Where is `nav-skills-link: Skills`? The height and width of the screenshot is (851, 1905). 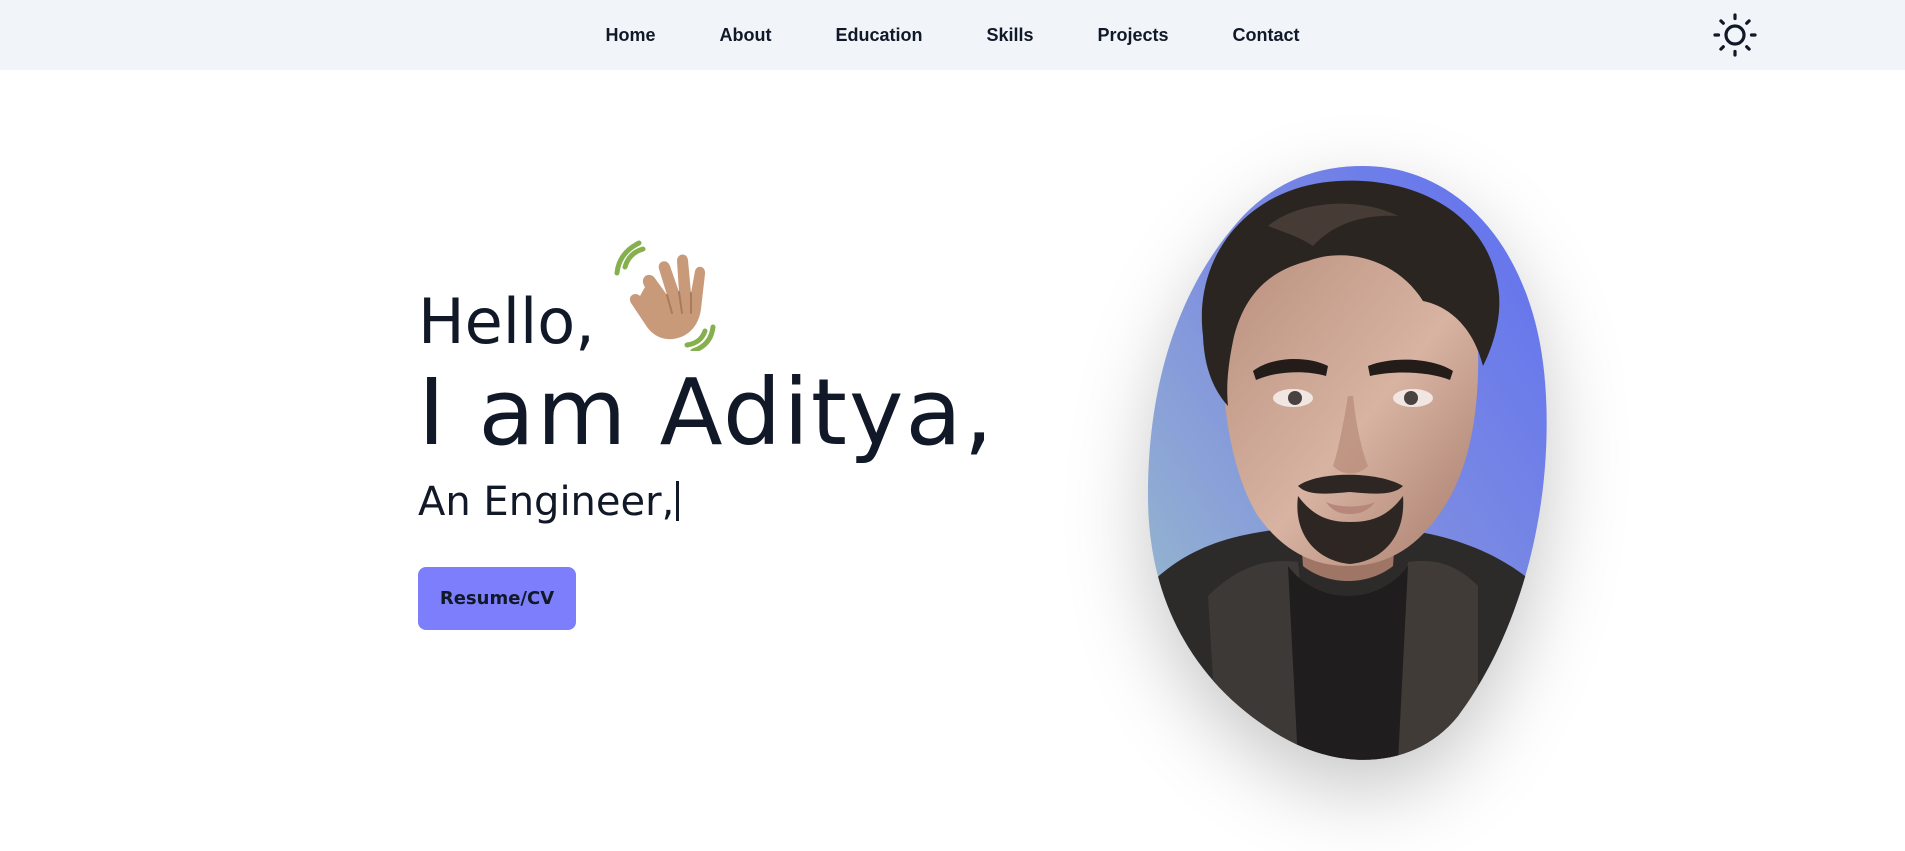
nav-skills-link: Skills is located at coordinates (1009, 35).